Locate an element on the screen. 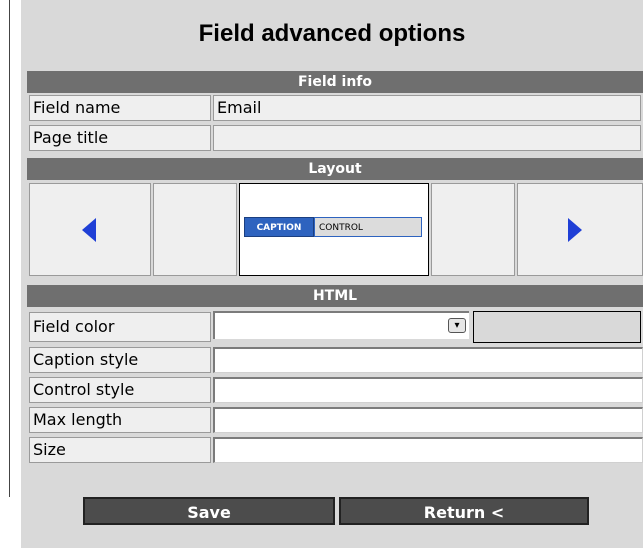  control-style-label: Control style is located at coordinates (120, 390).